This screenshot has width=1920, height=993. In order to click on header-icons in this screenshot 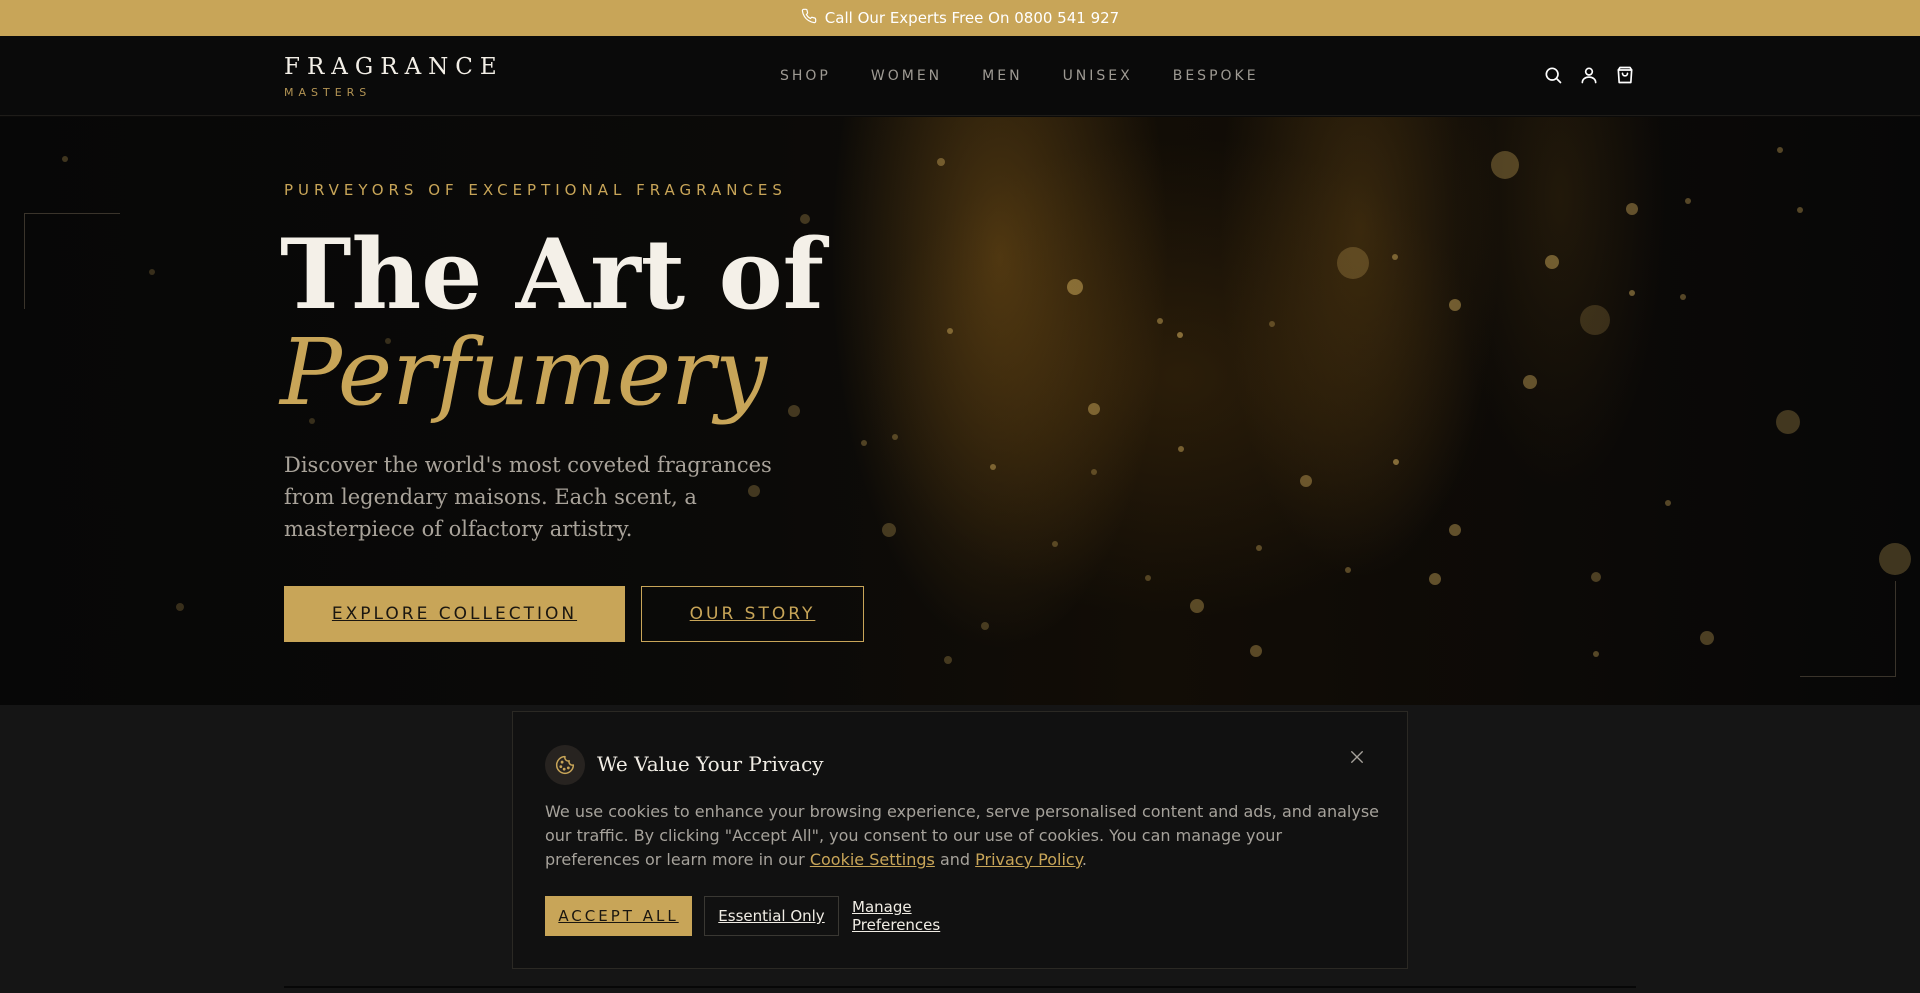, I will do `click(1589, 75)`.